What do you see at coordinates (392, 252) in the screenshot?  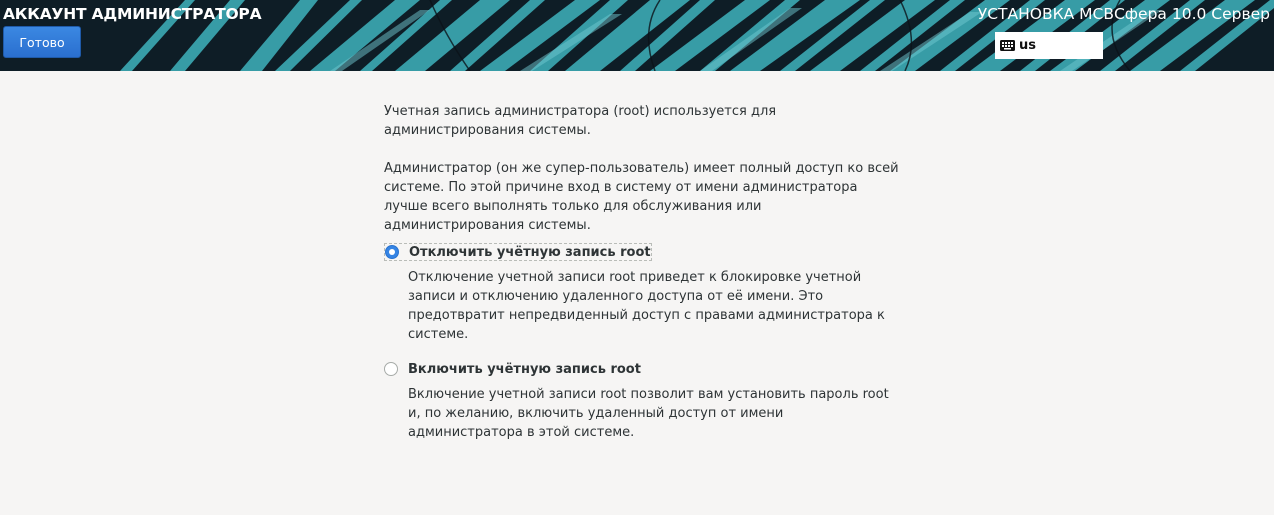 I see `disable-root-radio` at bounding box center [392, 252].